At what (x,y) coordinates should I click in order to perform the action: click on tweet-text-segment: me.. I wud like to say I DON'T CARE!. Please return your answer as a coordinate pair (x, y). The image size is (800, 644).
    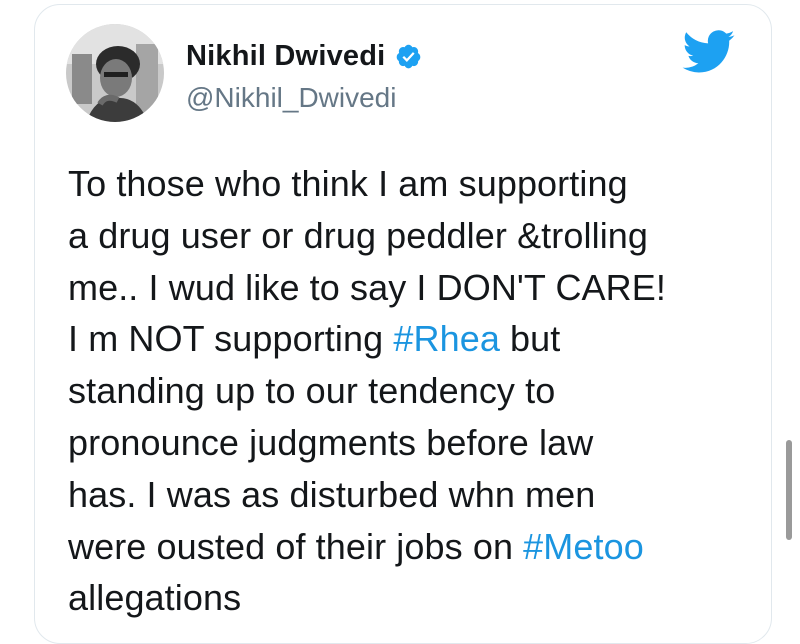
    Looking at the image, I should click on (367, 287).